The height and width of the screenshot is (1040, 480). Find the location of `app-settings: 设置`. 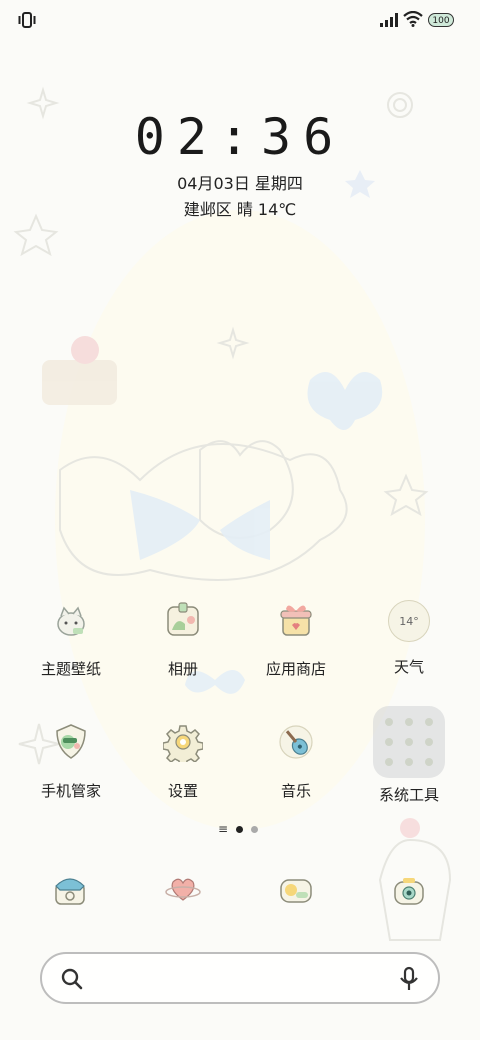

app-settings: 设置 is located at coordinates (183, 759).